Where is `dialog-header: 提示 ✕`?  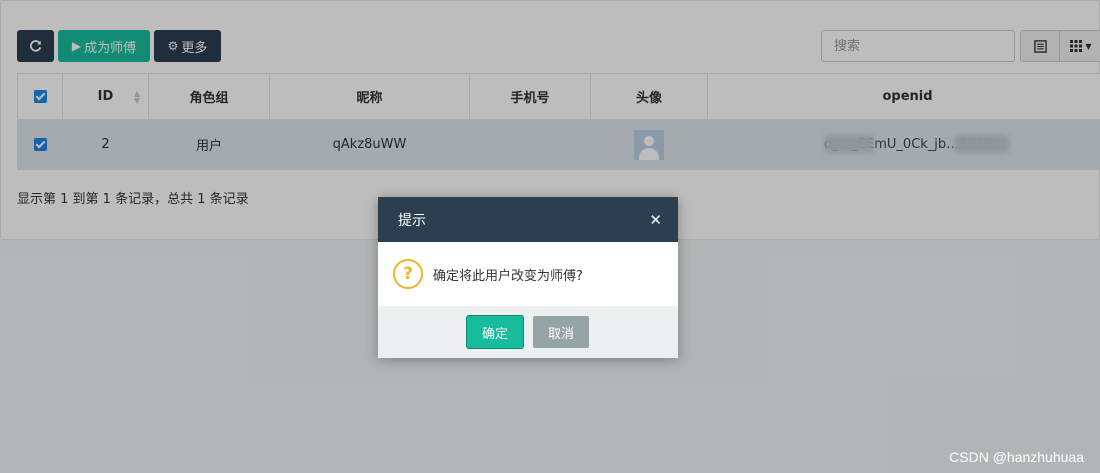 dialog-header: 提示 ✕ is located at coordinates (528, 219).